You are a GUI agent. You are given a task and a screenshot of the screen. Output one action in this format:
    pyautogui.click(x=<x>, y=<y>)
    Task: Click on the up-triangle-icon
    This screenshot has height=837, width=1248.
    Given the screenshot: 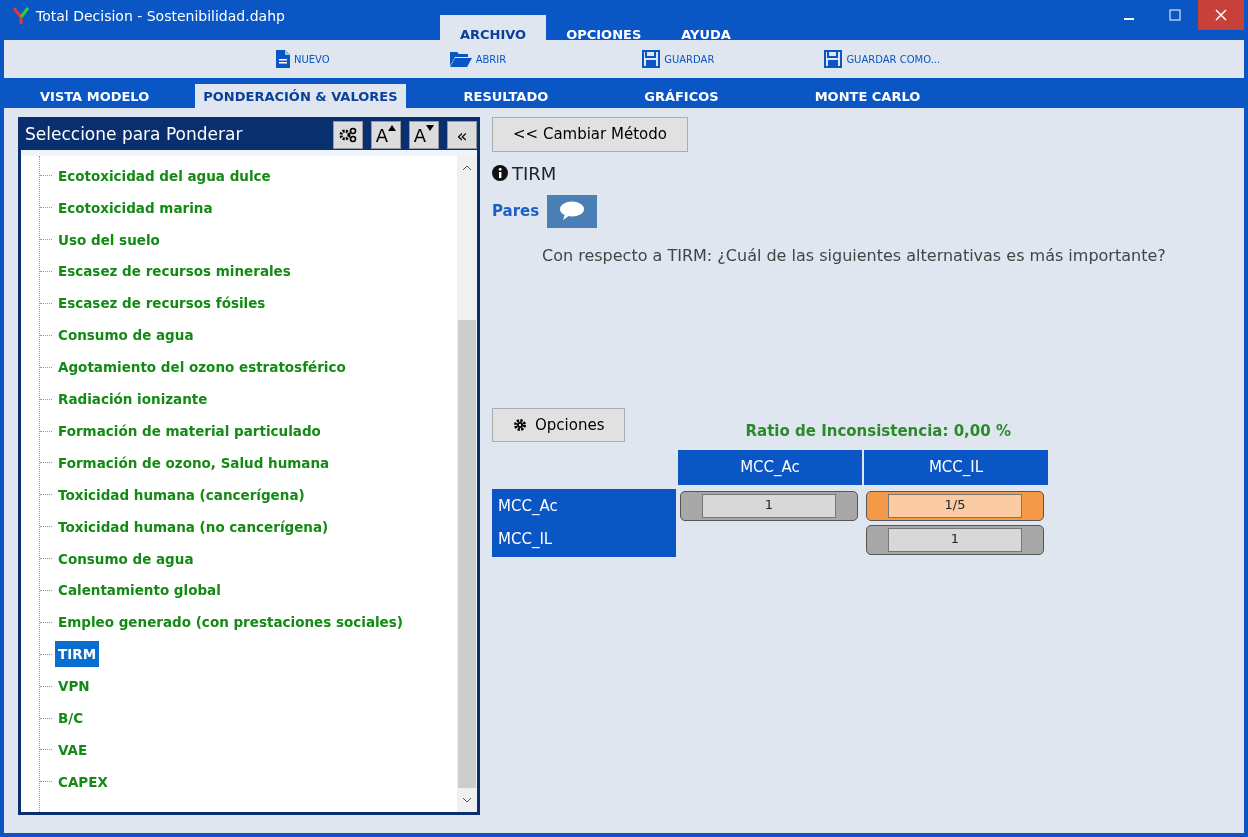 What is the action you would take?
    pyautogui.click(x=392, y=128)
    